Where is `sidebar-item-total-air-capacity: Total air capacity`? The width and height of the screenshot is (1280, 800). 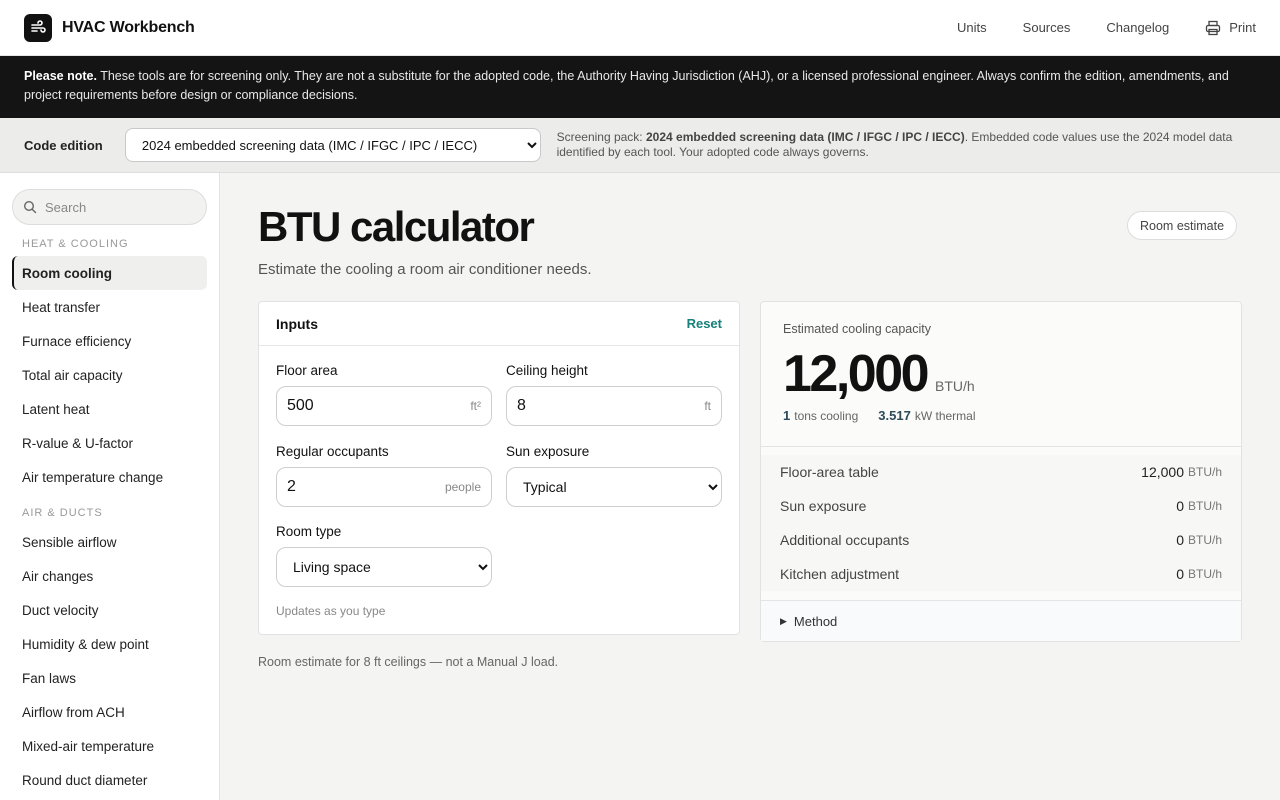 sidebar-item-total-air-capacity: Total air capacity is located at coordinates (109, 375).